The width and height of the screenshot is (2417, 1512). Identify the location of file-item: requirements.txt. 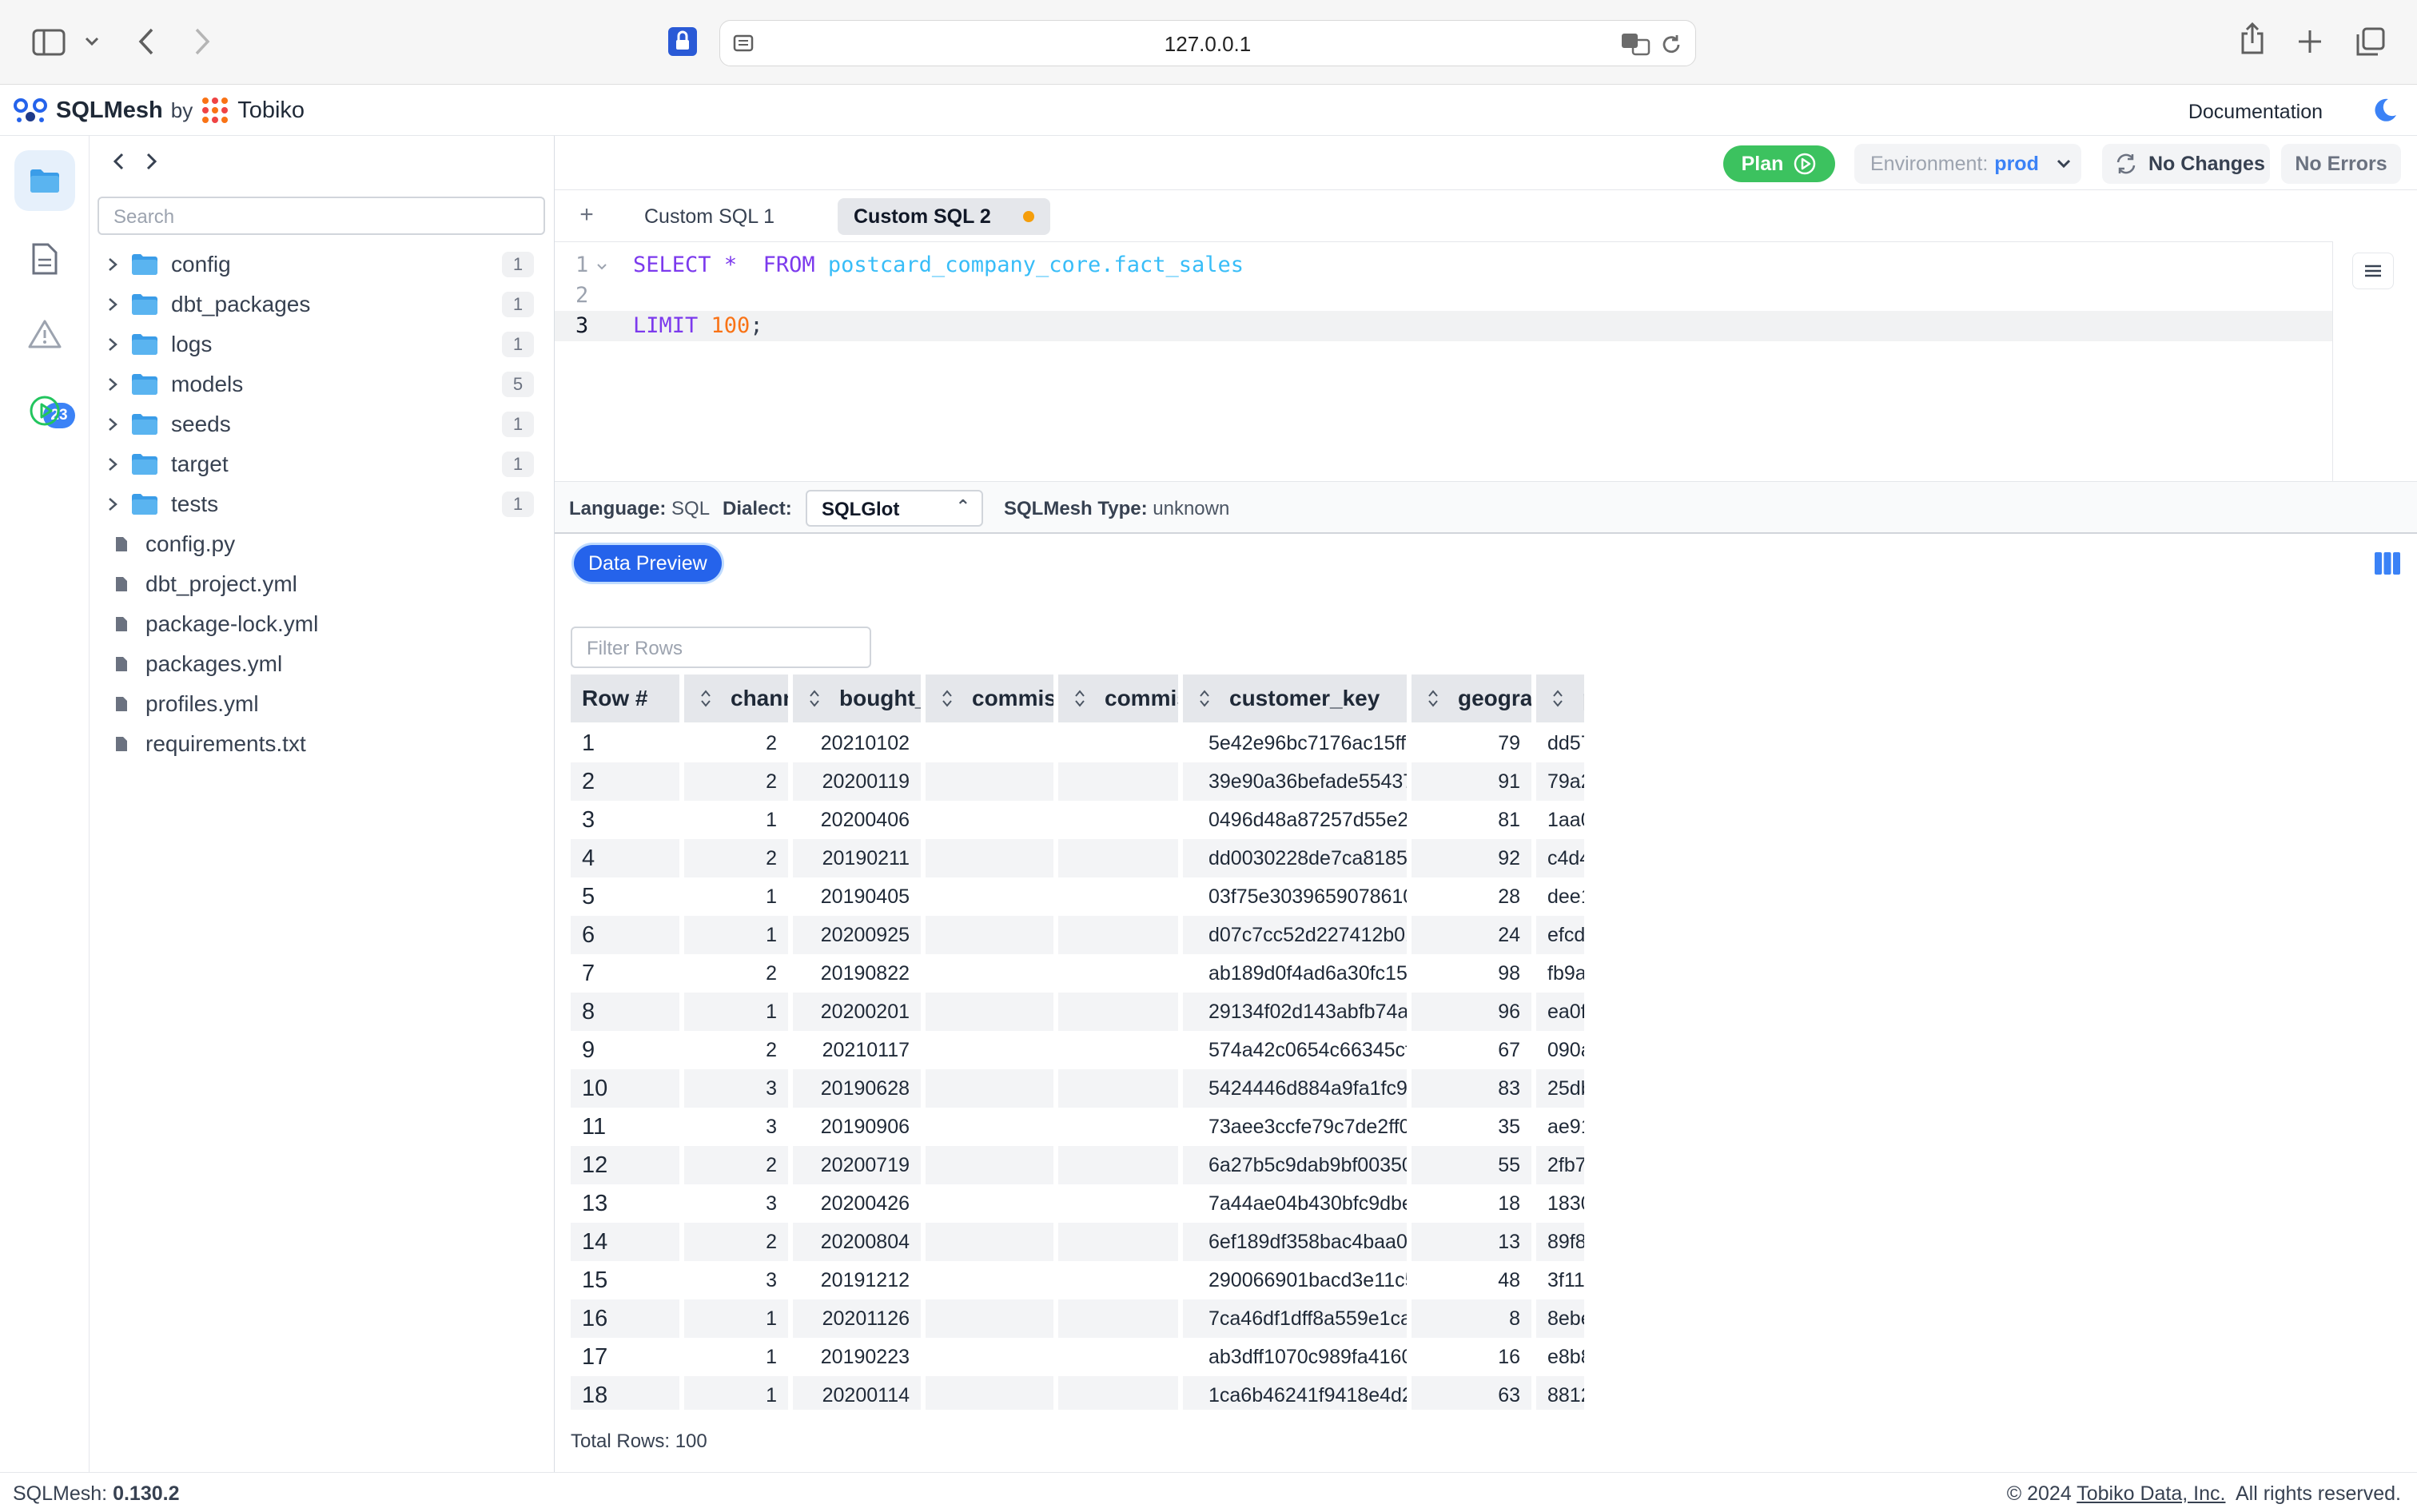
(321, 744).